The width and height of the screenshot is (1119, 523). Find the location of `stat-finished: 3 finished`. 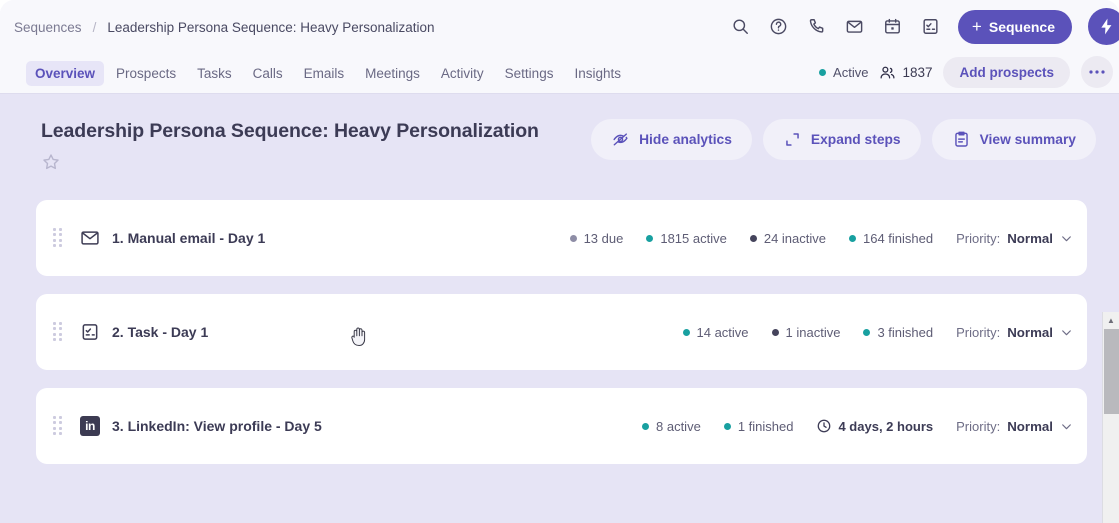

stat-finished: 3 finished is located at coordinates (898, 332).